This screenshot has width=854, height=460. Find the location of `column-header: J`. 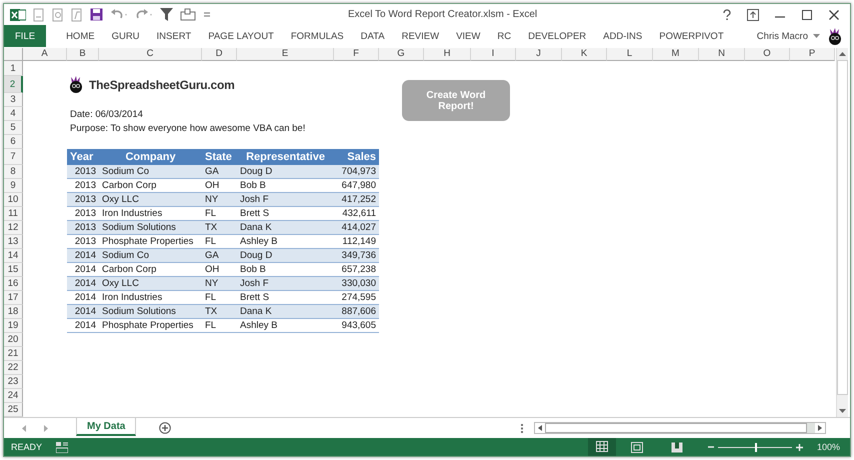

column-header: J is located at coordinates (539, 55).